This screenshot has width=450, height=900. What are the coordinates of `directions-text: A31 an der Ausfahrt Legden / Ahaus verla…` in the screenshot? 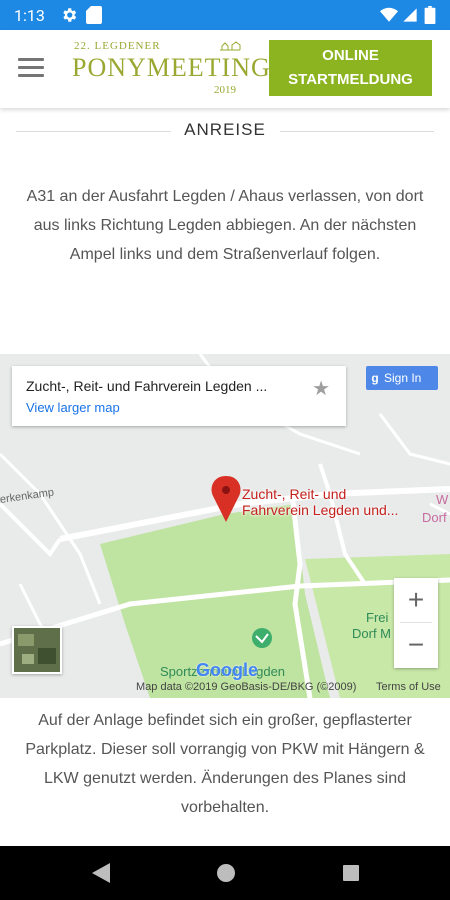 It's located at (225, 225).